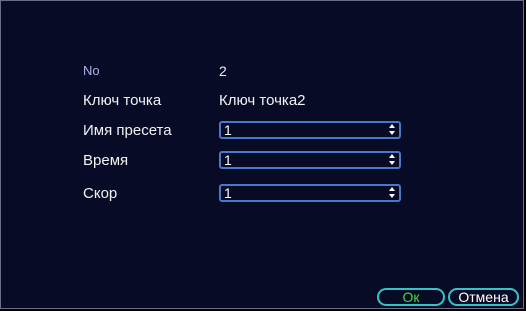  I want to click on time-spinner: 1, so click(310, 160).